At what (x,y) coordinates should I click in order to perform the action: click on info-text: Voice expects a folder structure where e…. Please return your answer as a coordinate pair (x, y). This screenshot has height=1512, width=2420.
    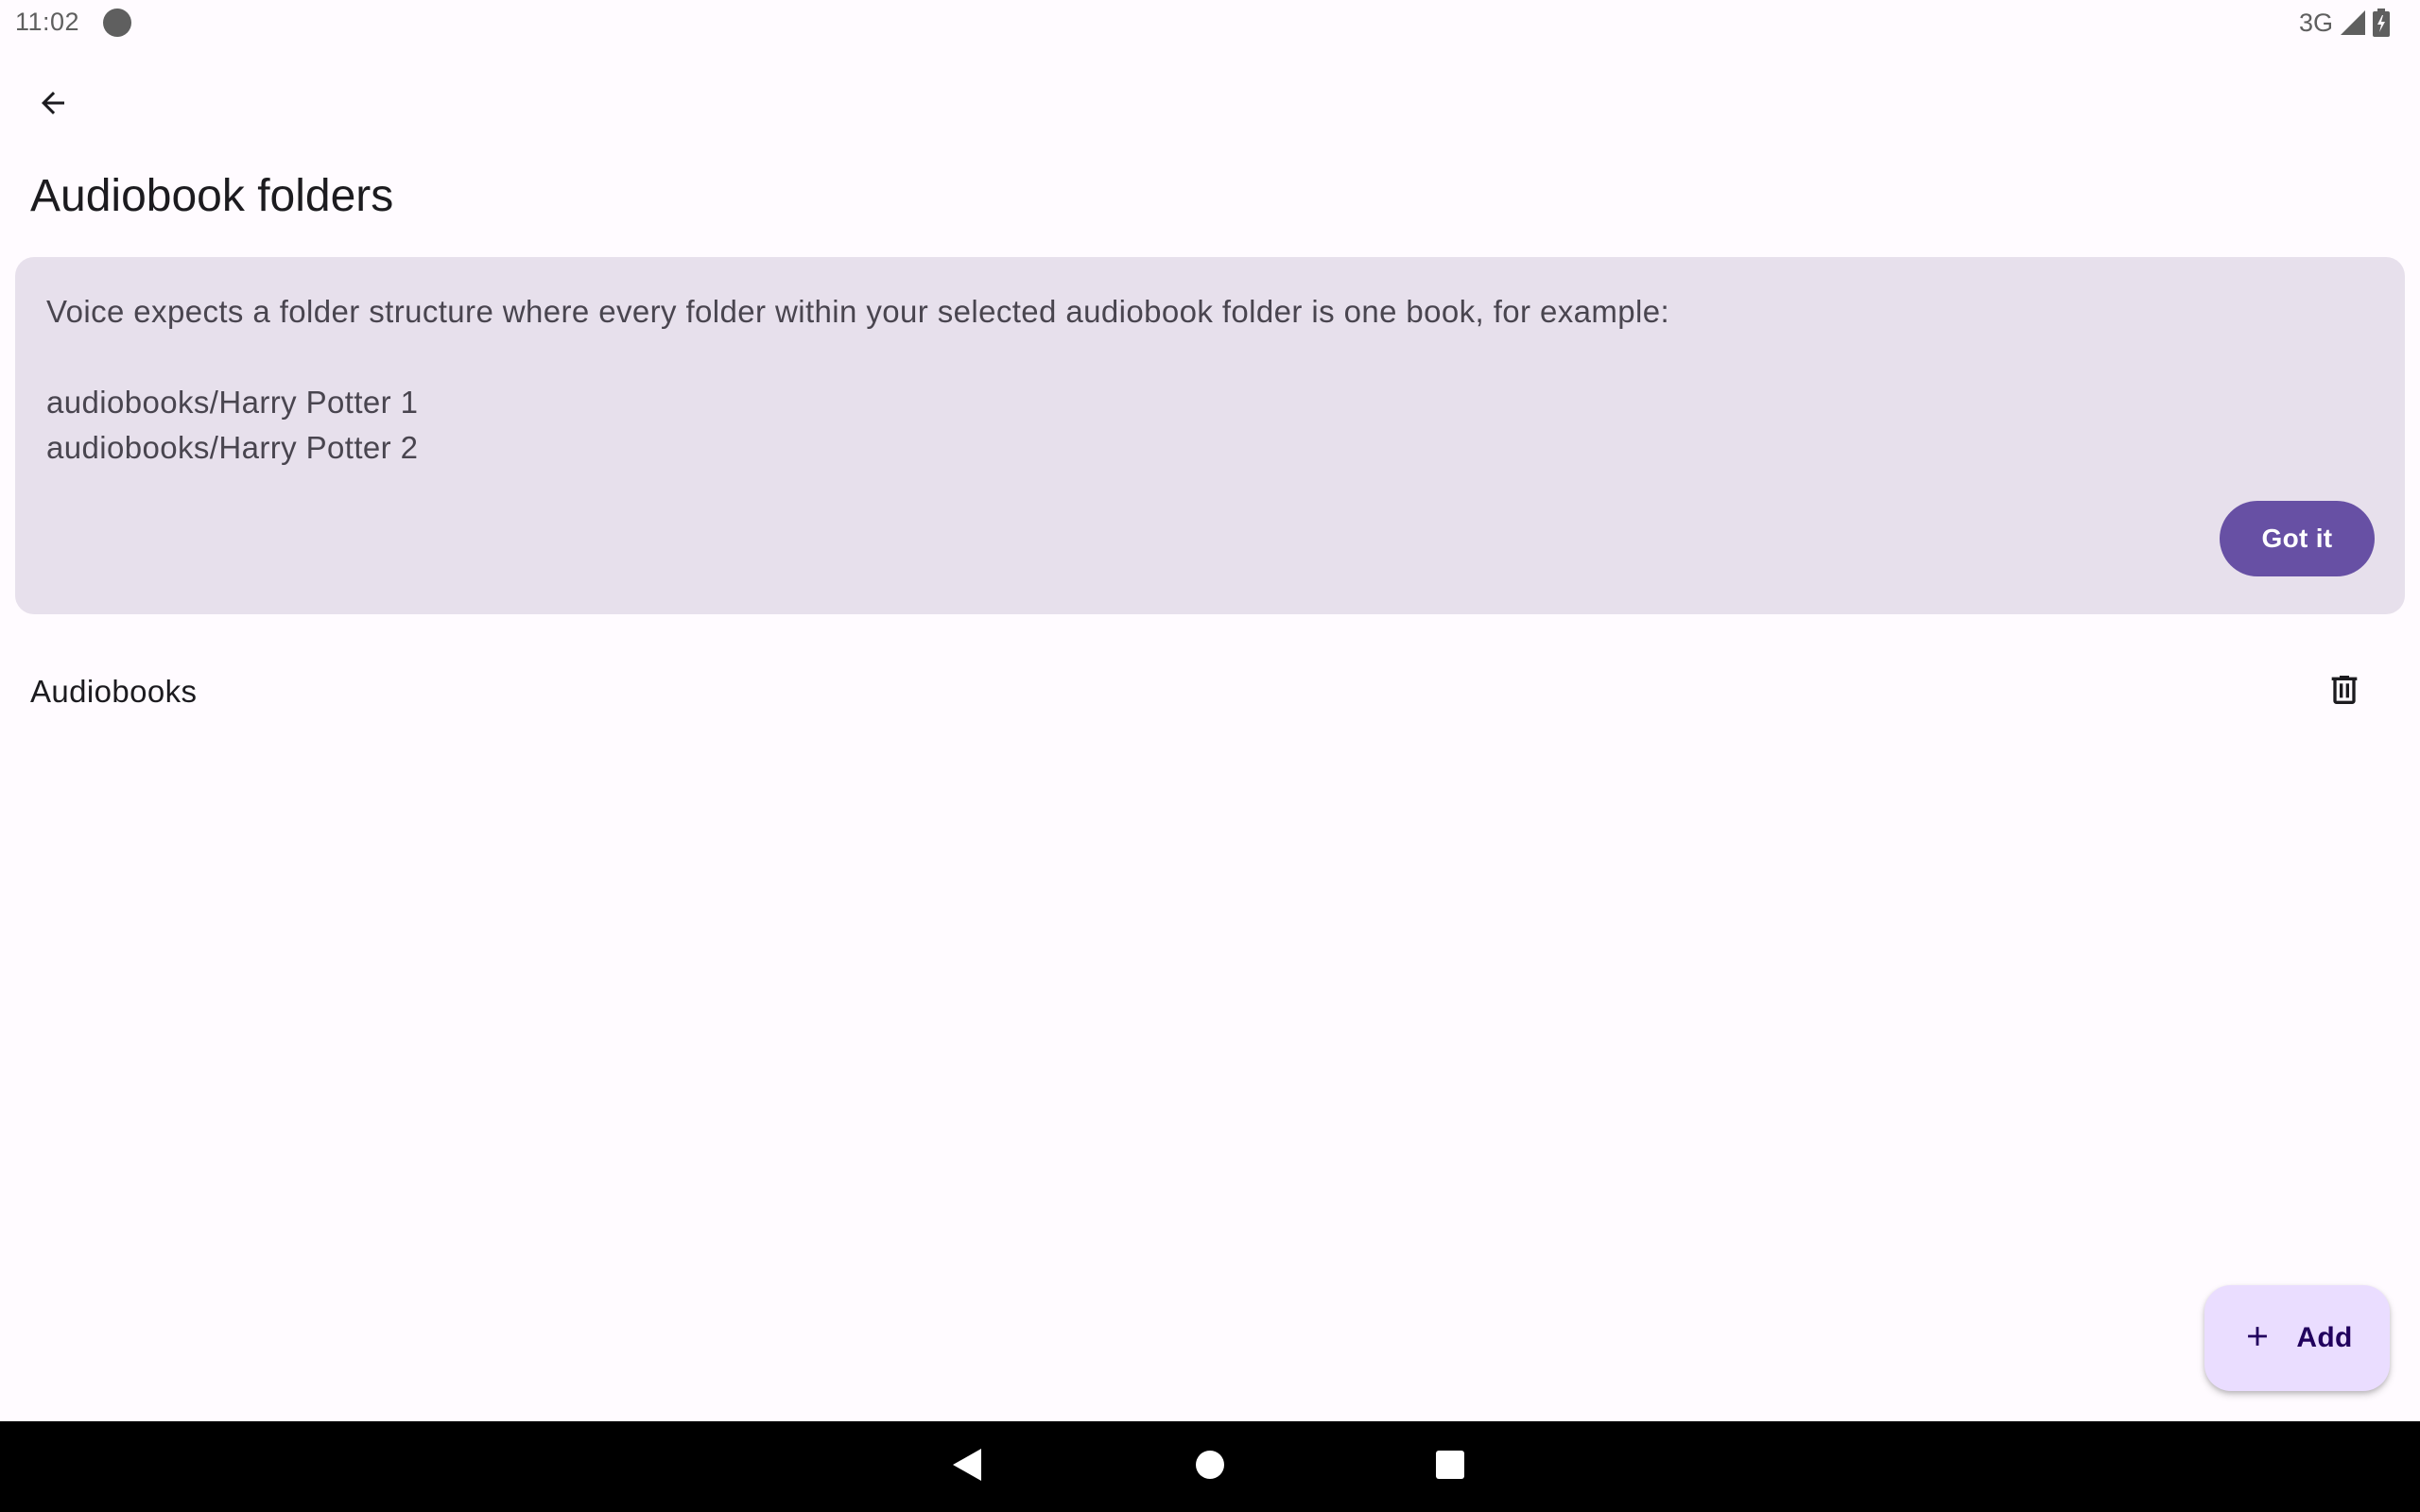
    Looking at the image, I should click on (857, 380).